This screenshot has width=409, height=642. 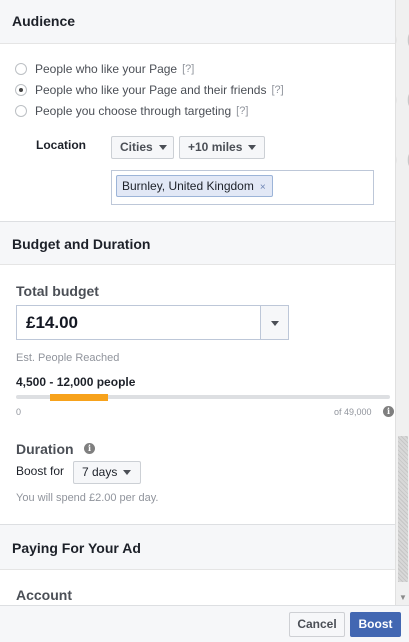 What do you see at coordinates (81, 244) in the screenshot?
I see `budget-title: Budget and Duration` at bounding box center [81, 244].